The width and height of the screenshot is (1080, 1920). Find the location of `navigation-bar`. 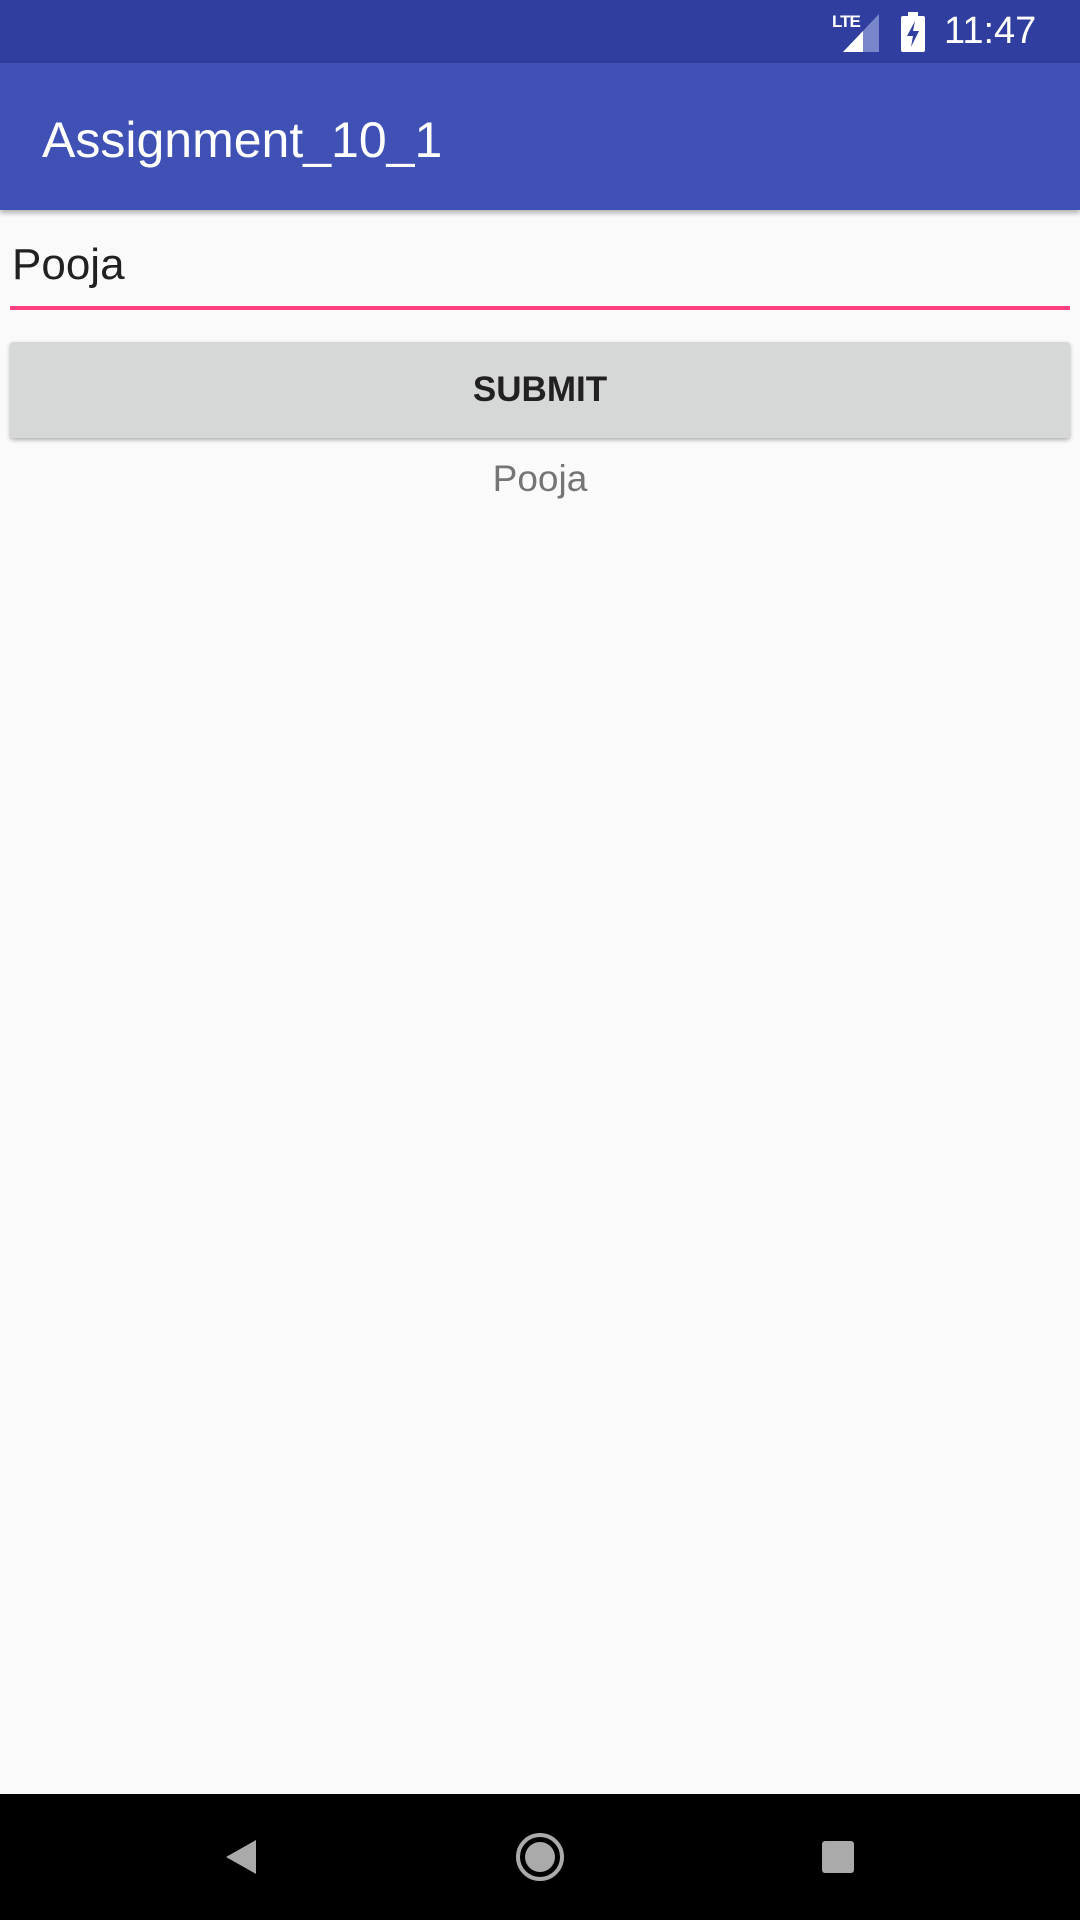

navigation-bar is located at coordinates (540, 1857).